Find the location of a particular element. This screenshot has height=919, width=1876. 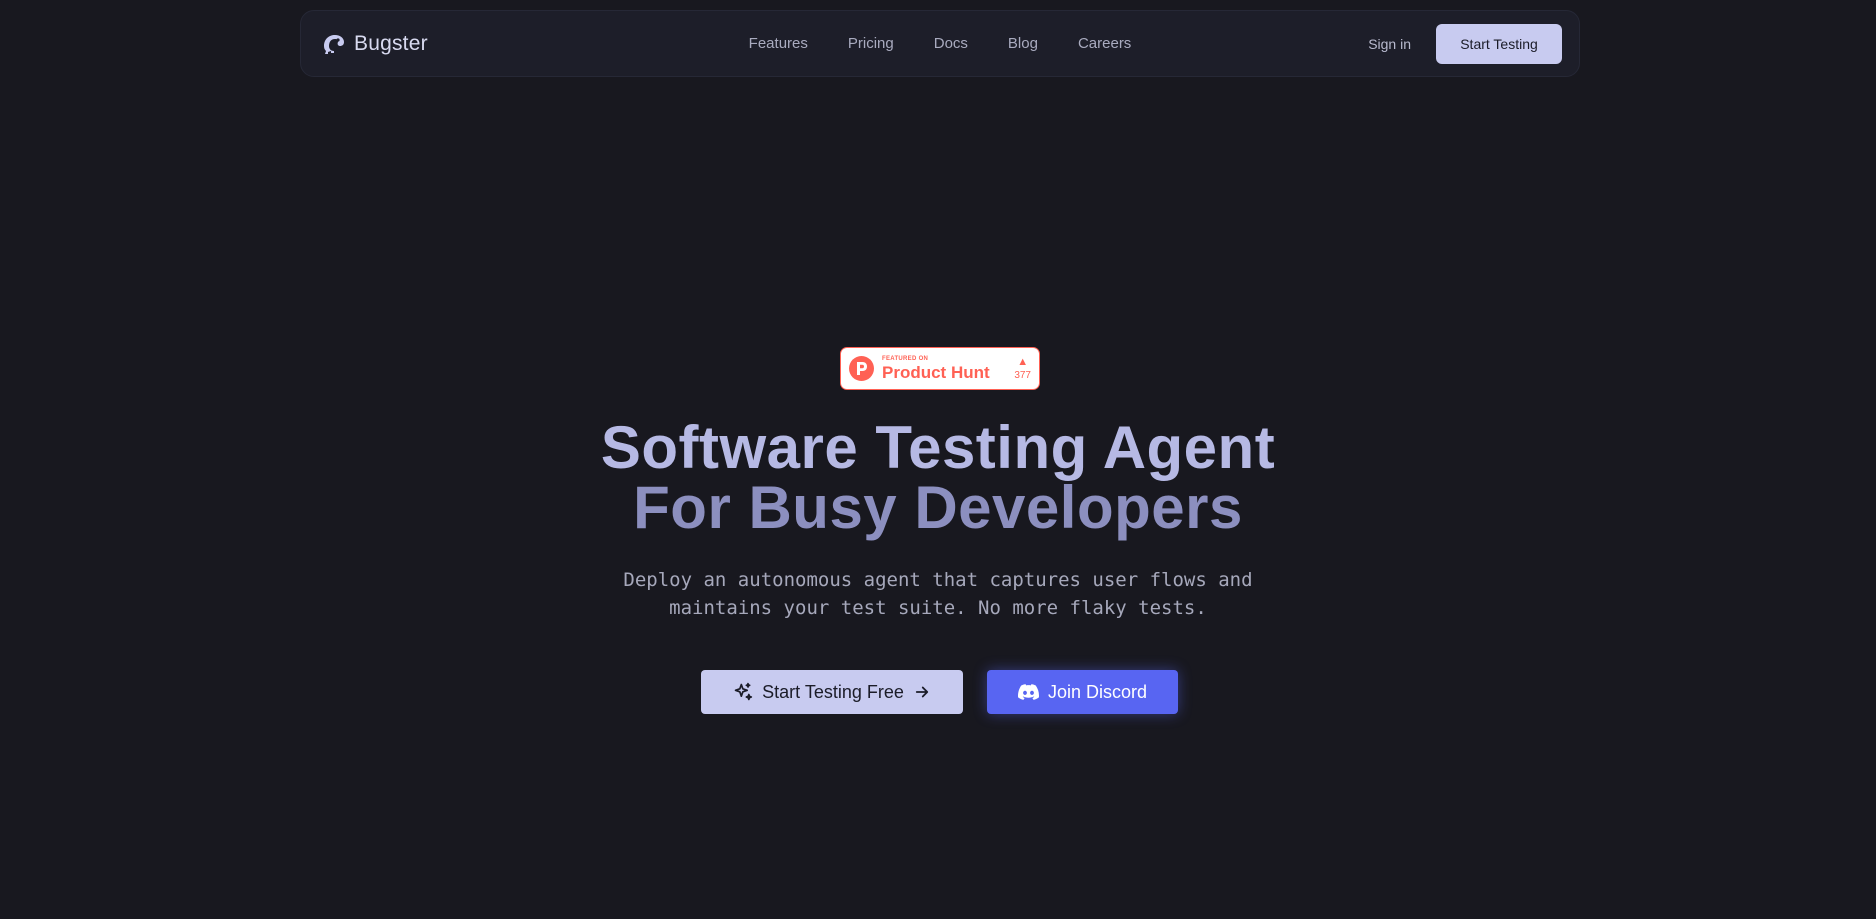

nav-actions: Sign in Start Testing is located at coordinates (1465, 43).